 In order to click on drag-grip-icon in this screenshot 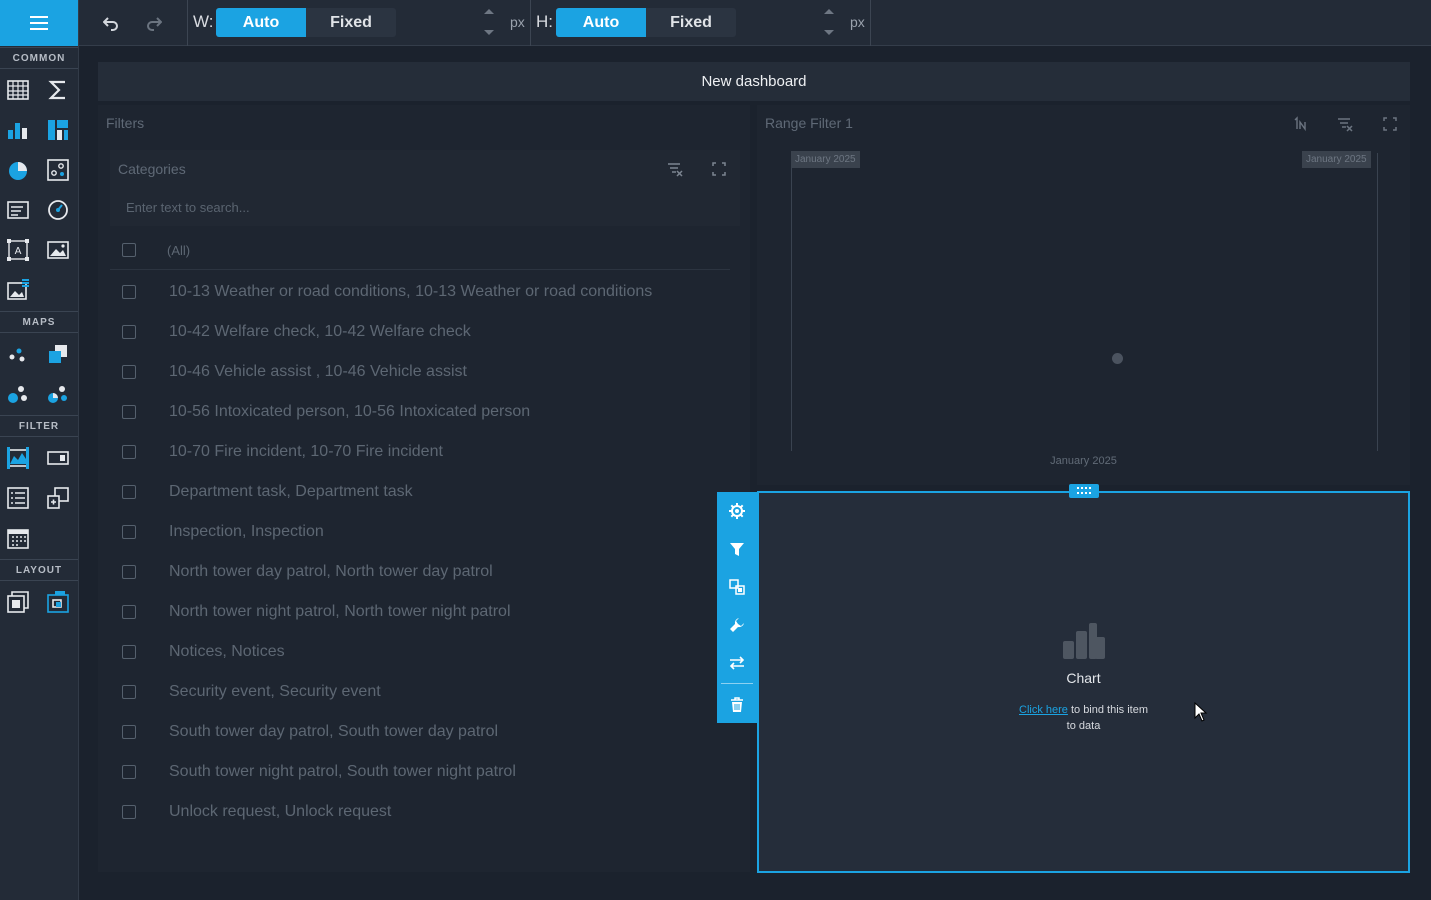, I will do `click(1084, 490)`.